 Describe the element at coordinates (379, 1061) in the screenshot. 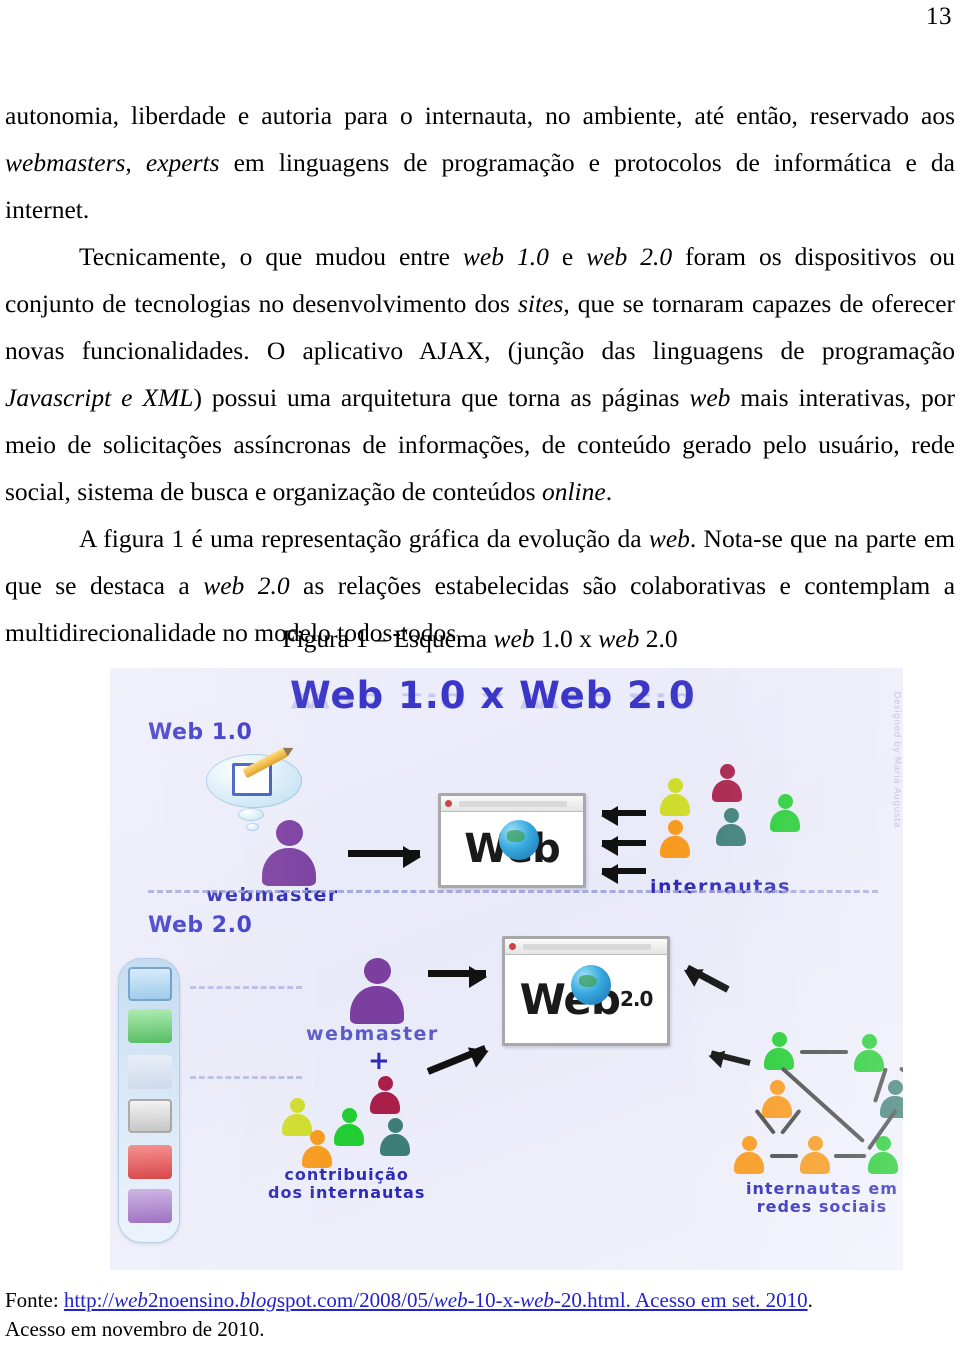

I see `plus-sign: +` at that location.